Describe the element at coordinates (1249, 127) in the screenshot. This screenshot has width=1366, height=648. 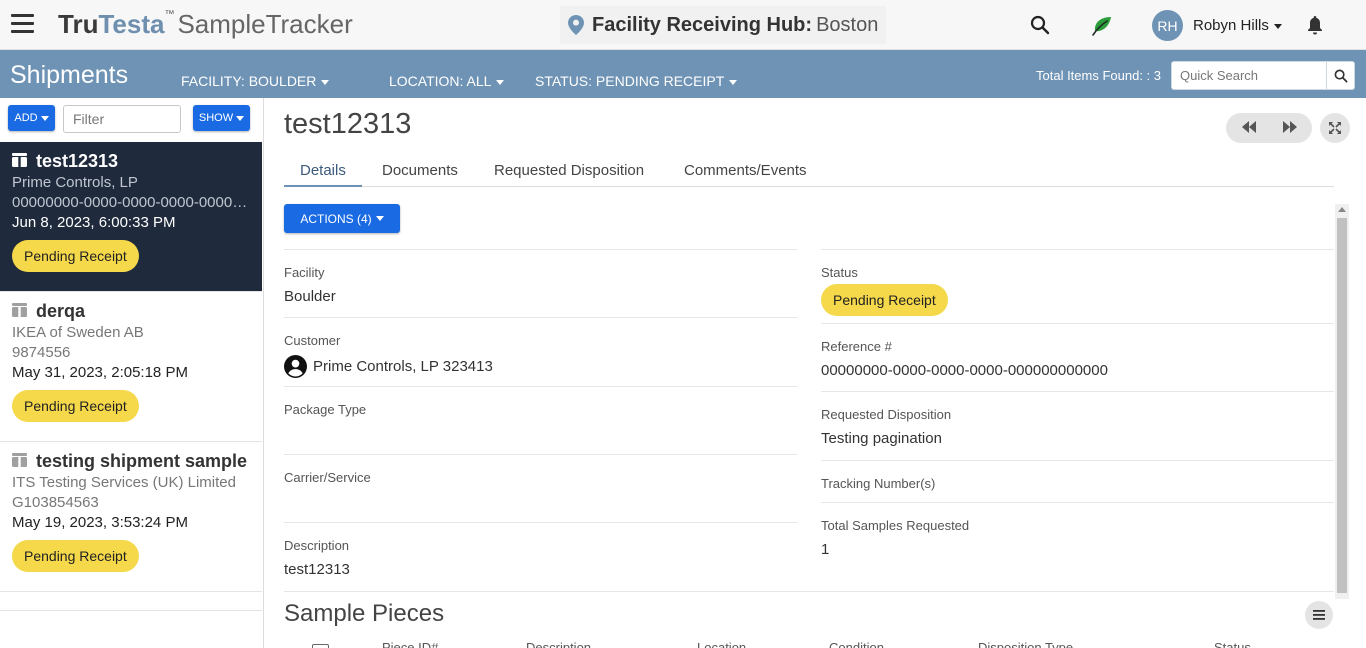
I see `rewind-icon` at that location.